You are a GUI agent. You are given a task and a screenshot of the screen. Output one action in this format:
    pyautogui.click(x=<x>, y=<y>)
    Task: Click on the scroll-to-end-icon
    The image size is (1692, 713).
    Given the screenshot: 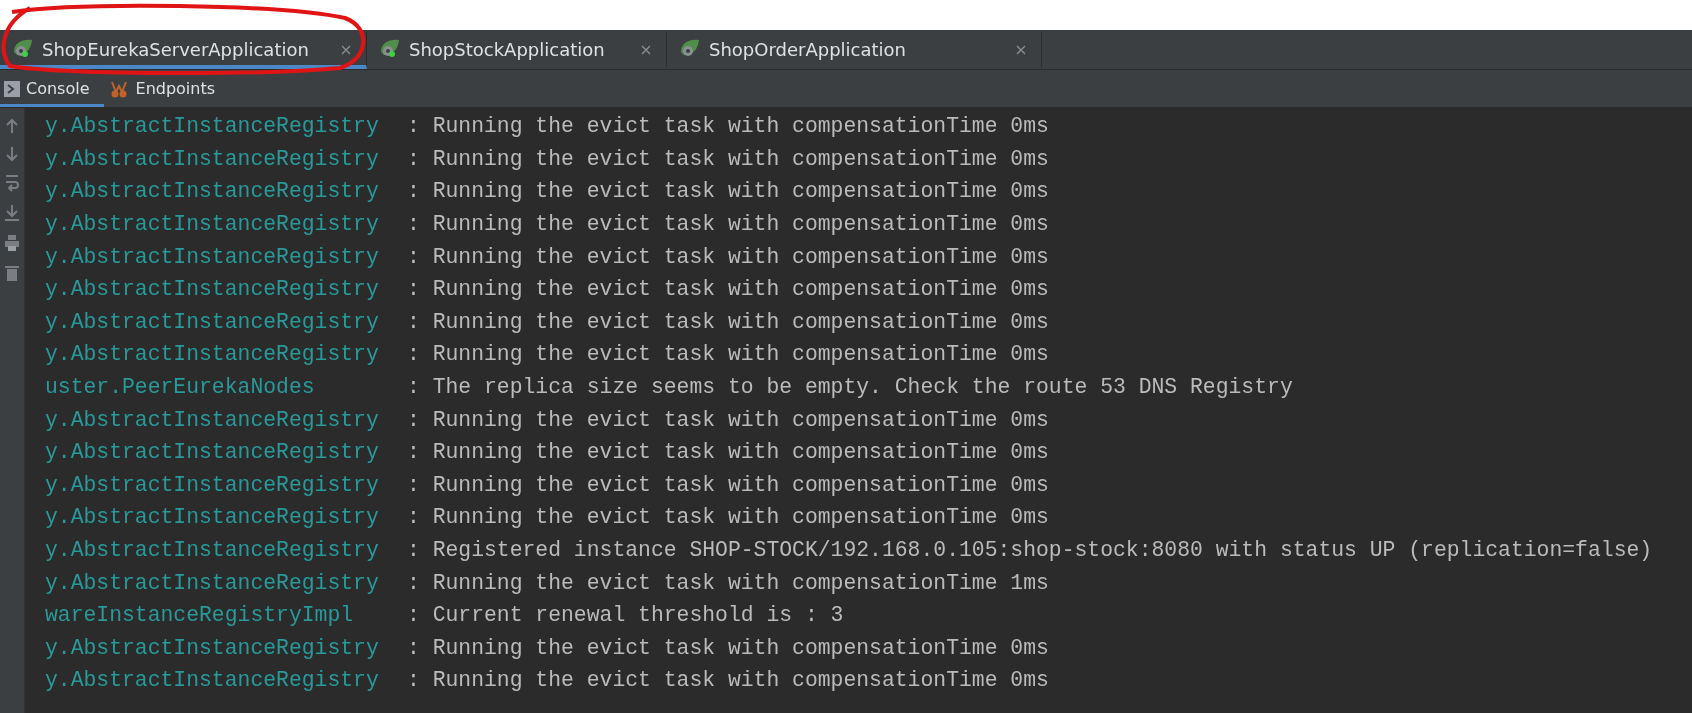 What is the action you would take?
    pyautogui.click(x=12, y=213)
    